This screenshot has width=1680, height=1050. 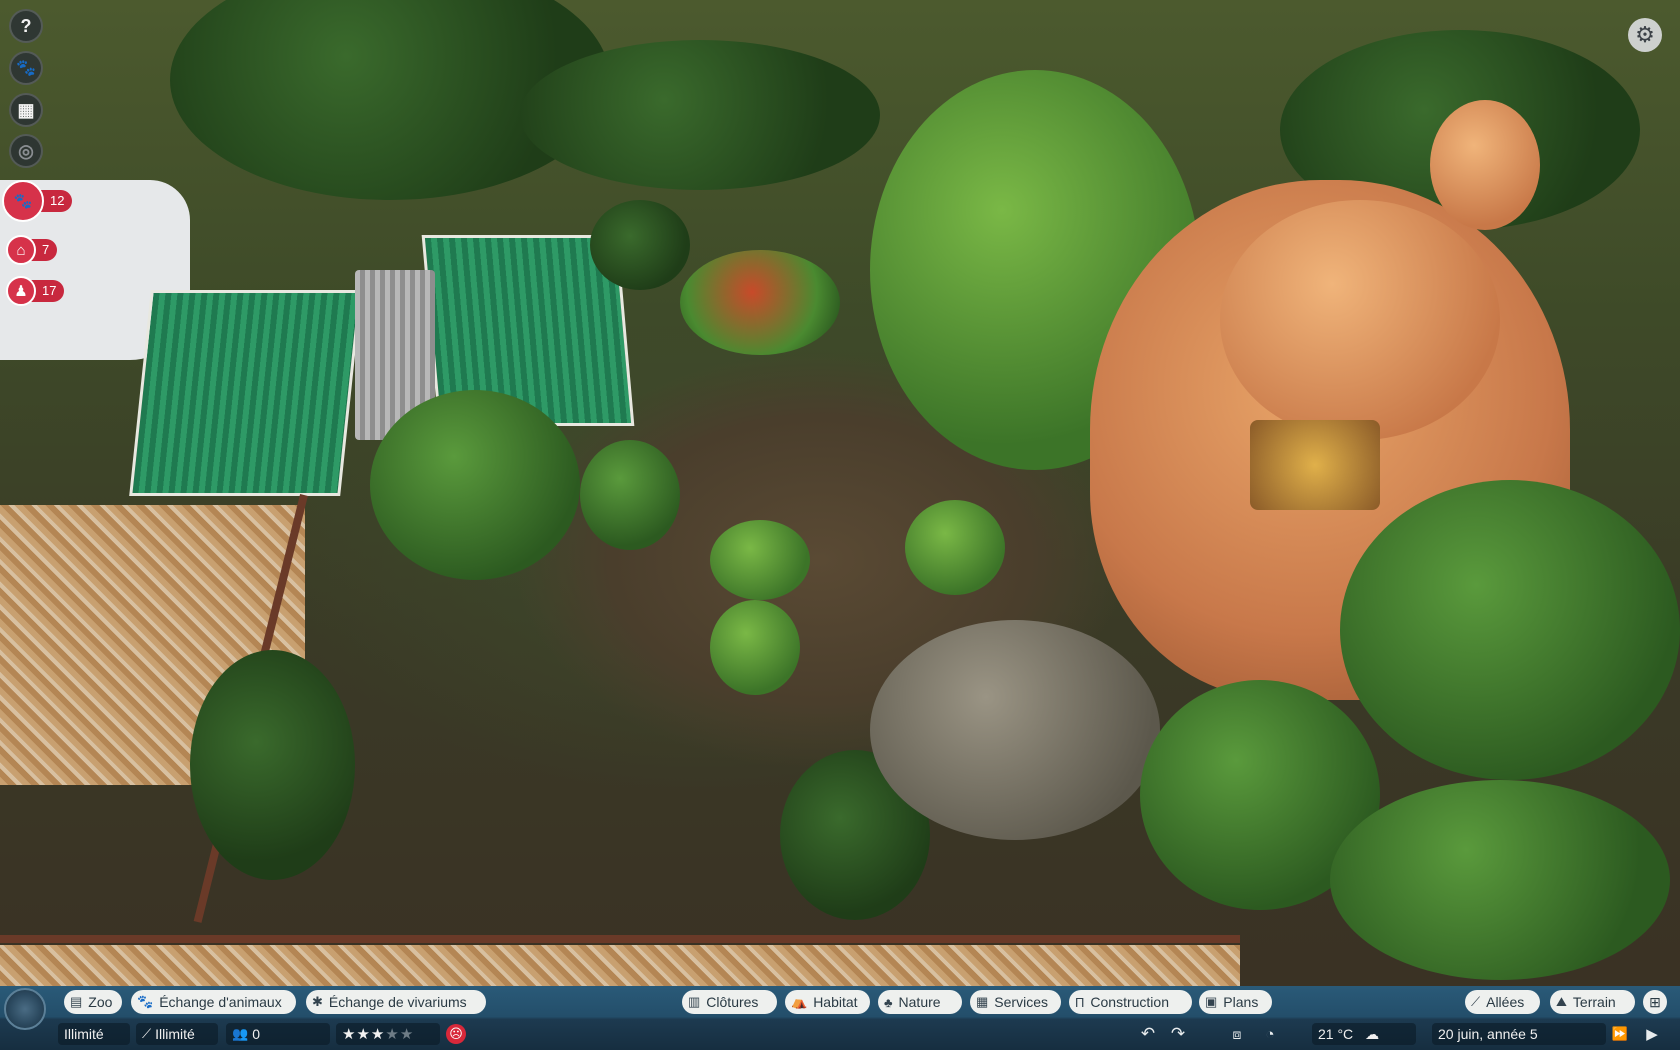 I want to click on tab-animal-trade: 🐾 Échange d'animaux, so click(x=213, y=1002).